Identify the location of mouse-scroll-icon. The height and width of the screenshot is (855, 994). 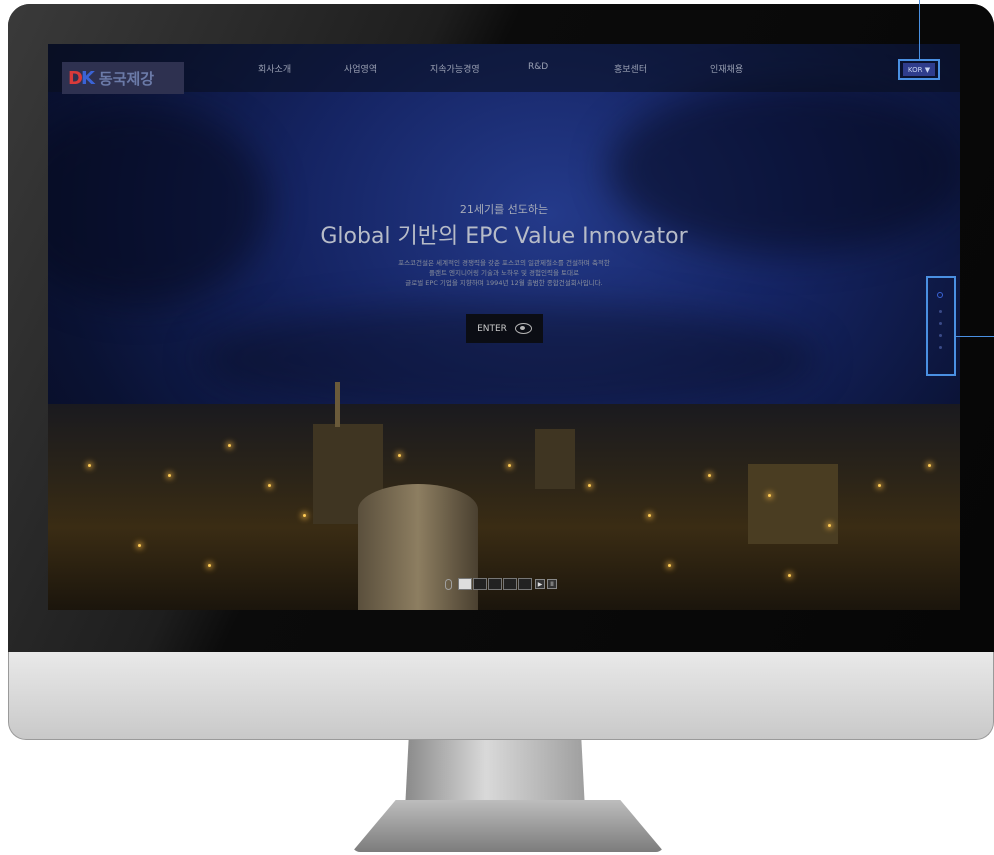
(448, 584).